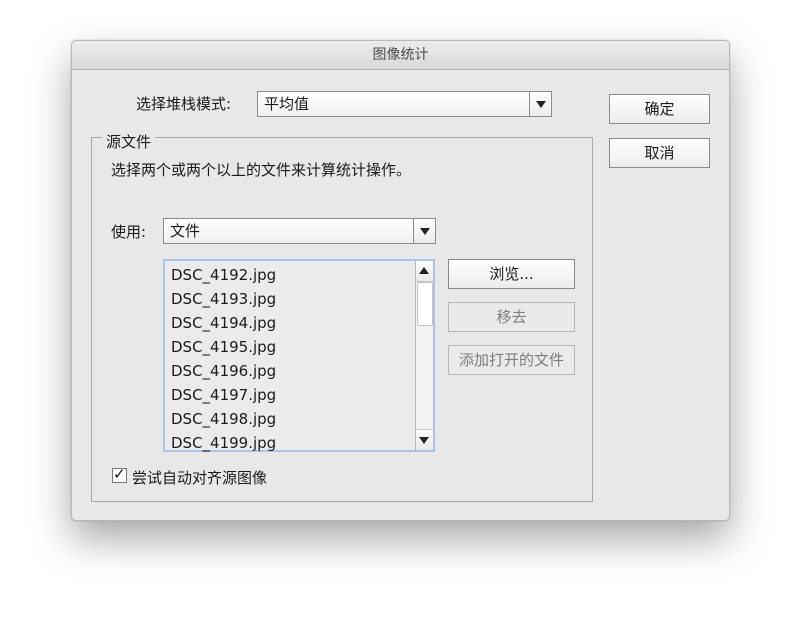  What do you see at coordinates (199, 477) in the screenshot?
I see `align-source-images-label: 尝试自动对齐源图像` at bounding box center [199, 477].